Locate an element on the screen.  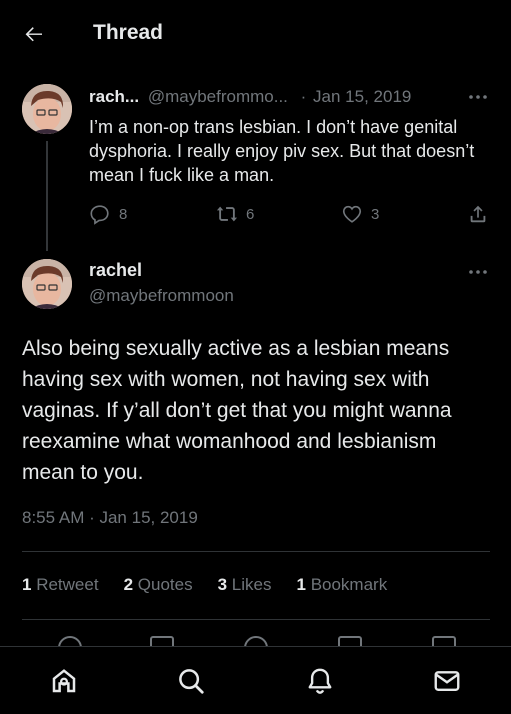
parent-more-button is located at coordinates (478, 97).